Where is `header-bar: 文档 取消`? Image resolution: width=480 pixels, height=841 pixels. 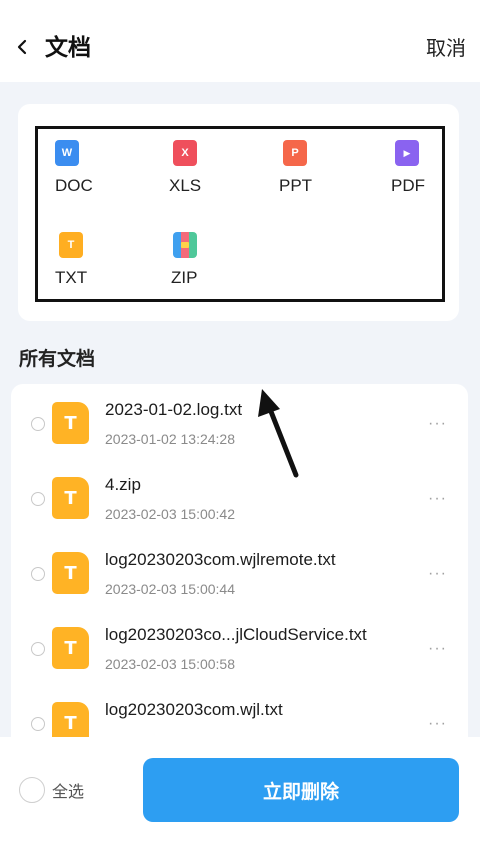
header-bar: 文档 取消 is located at coordinates (240, 41).